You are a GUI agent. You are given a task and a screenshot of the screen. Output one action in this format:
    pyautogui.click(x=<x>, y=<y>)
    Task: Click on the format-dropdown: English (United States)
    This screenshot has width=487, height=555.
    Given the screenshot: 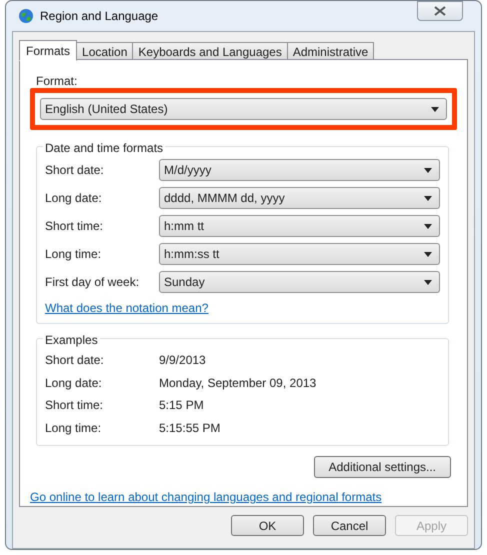 What is the action you would take?
    pyautogui.click(x=243, y=109)
    